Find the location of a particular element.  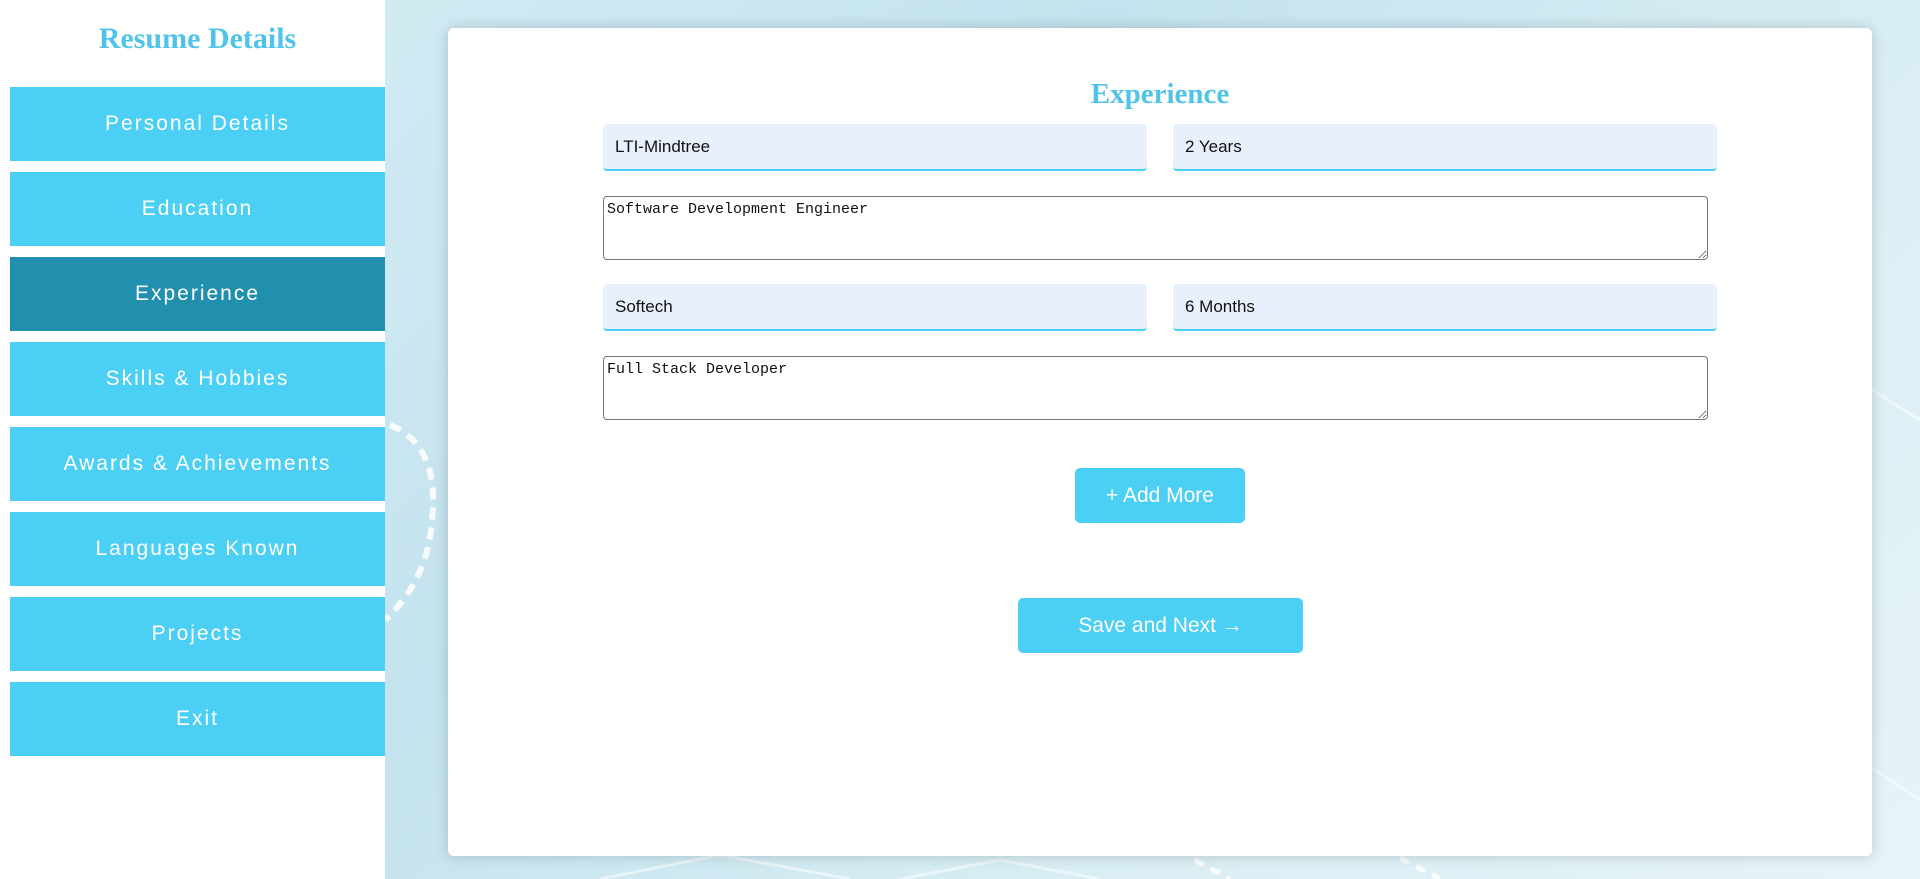

sidebar-item-skills-hobbies: Skills & Hobbies is located at coordinates (197, 379).